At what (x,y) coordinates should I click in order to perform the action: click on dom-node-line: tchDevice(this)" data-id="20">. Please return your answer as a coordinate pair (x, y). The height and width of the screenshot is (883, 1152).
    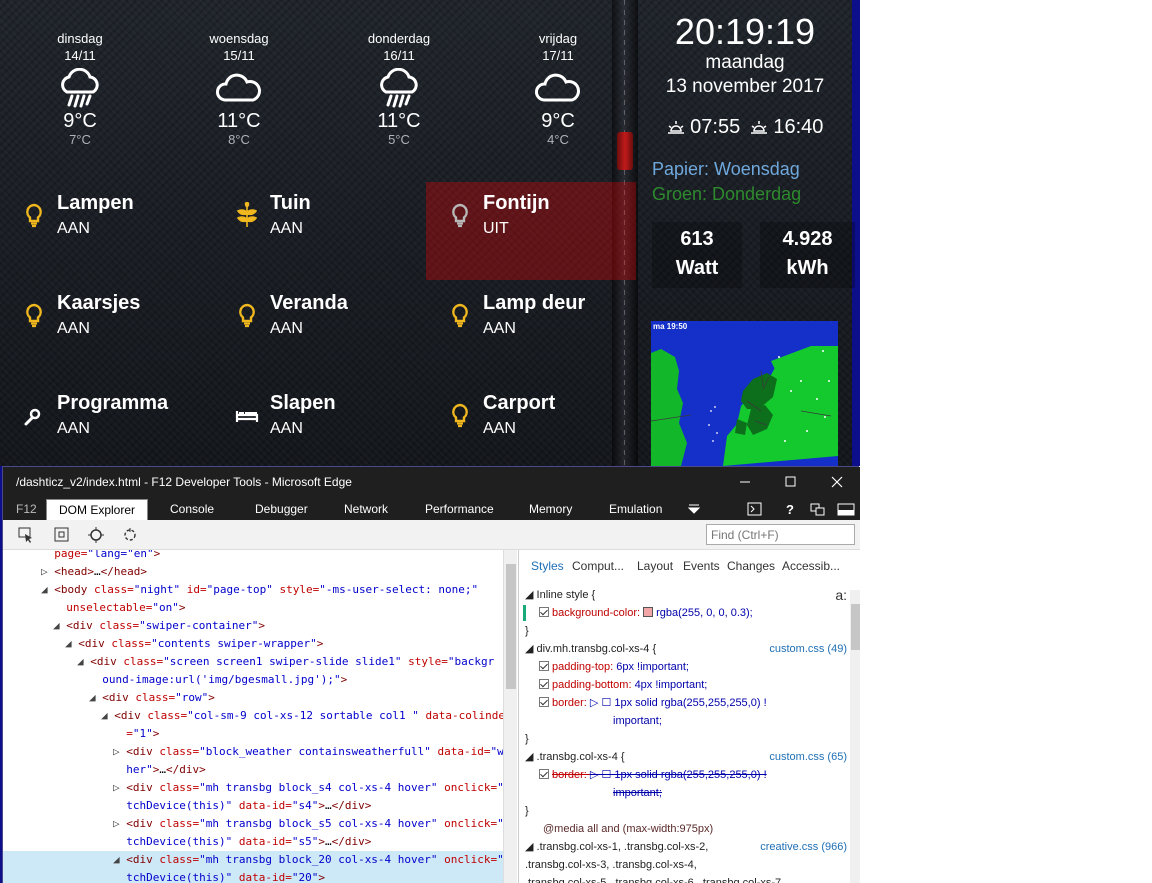
    Looking at the image, I should click on (253, 876).